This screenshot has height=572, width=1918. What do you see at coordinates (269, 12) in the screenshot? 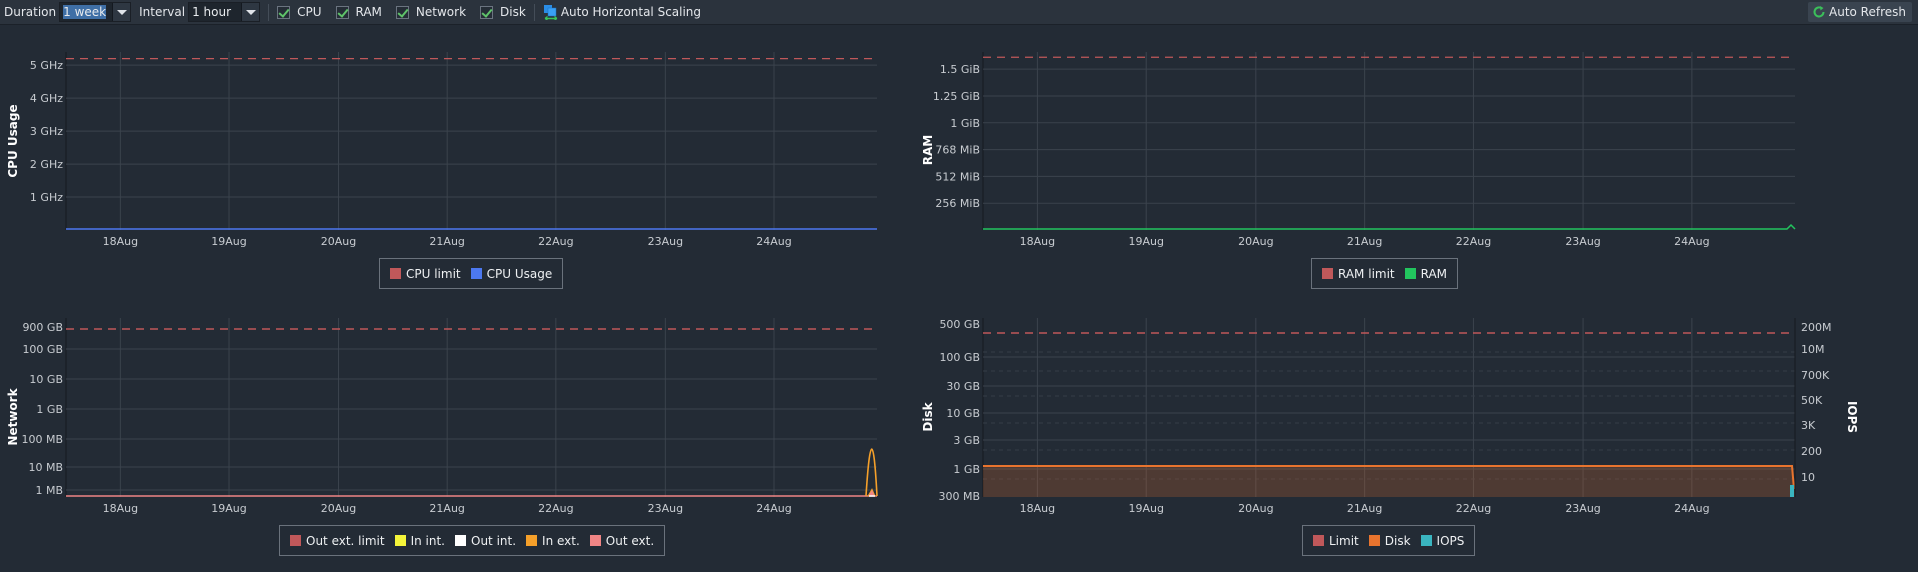
I see `divider` at bounding box center [269, 12].